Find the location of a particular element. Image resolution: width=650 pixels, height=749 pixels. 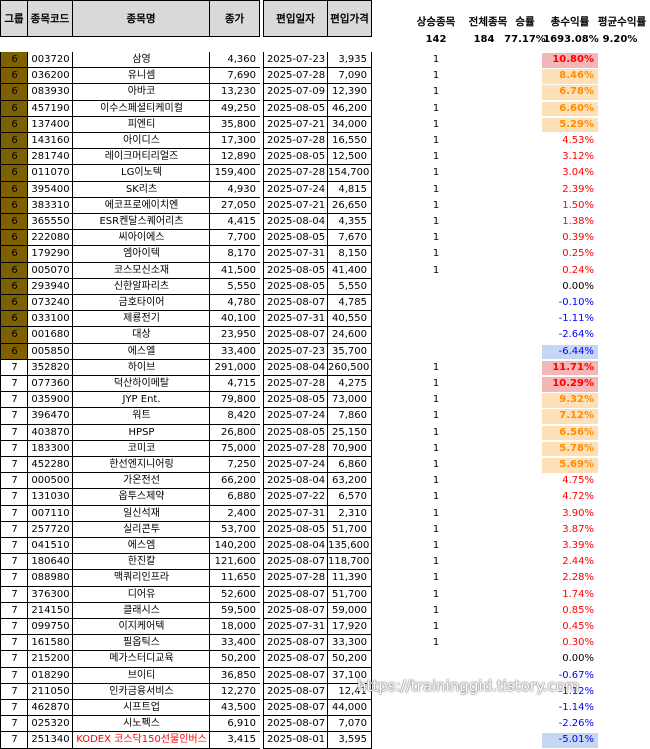

cell-close: 7,250 is located at coordinates (234, 465).